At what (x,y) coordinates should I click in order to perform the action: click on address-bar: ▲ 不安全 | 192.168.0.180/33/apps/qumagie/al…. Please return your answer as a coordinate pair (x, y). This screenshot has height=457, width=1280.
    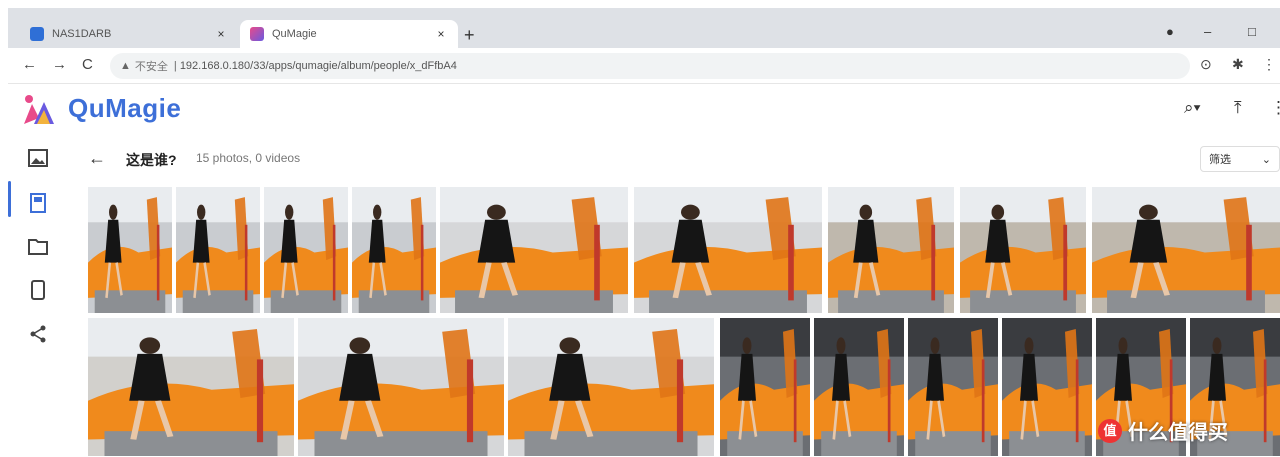
    Looking at the image, I should click on (650, 66).